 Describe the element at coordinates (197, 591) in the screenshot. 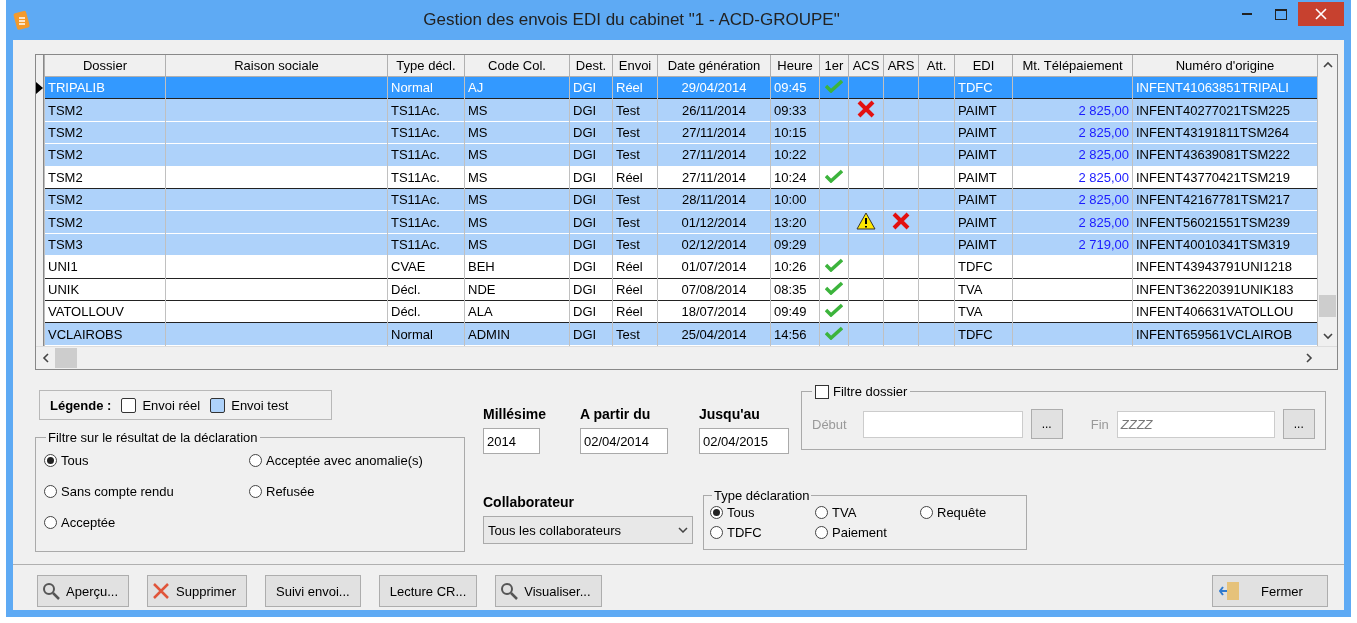

I see `toolbar-button: Supprimer` at that location.